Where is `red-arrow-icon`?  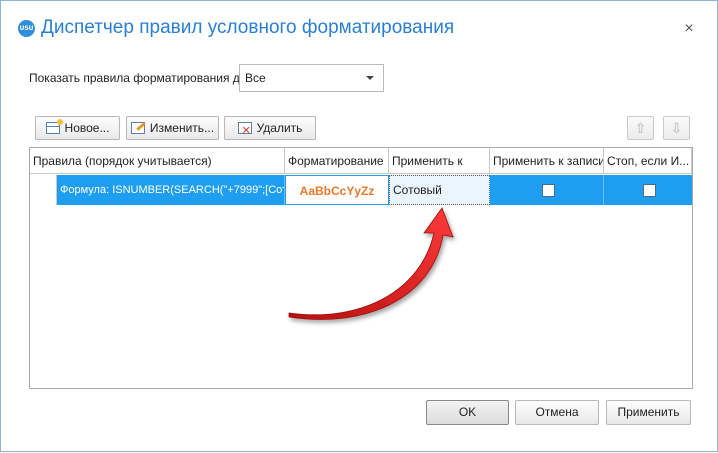
red-arrow-icon is located at coordinates (371, 263).